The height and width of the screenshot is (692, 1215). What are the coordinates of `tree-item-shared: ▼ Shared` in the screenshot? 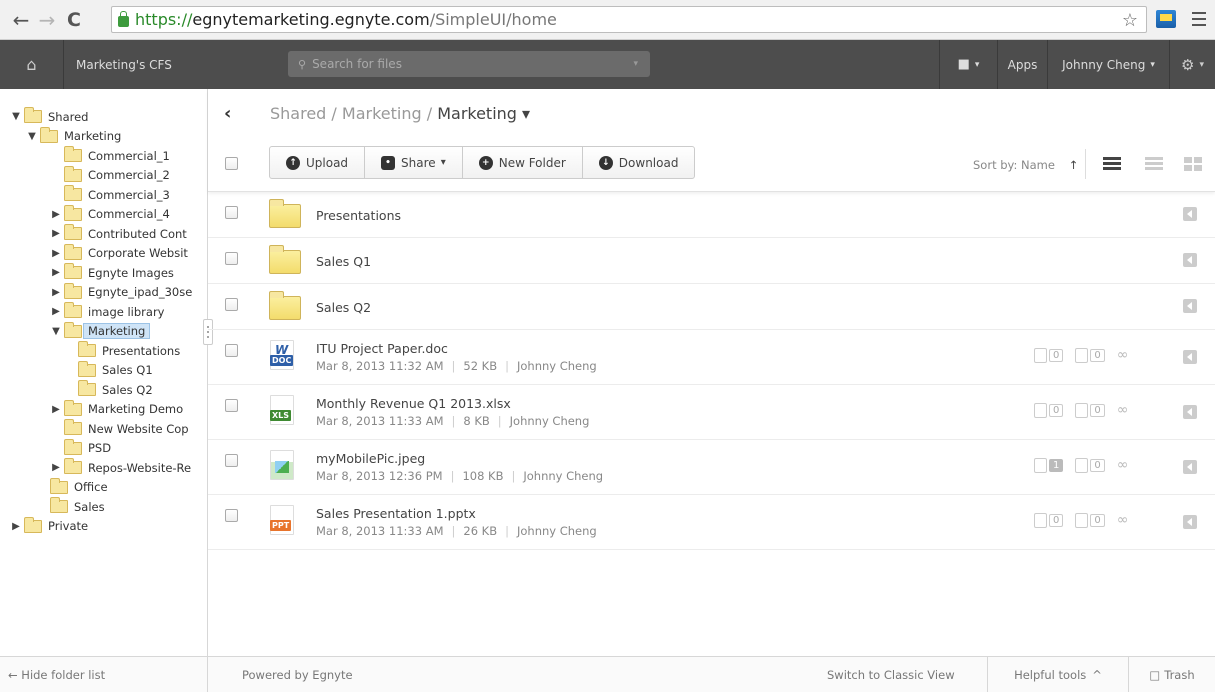 It's located at (103, 117).